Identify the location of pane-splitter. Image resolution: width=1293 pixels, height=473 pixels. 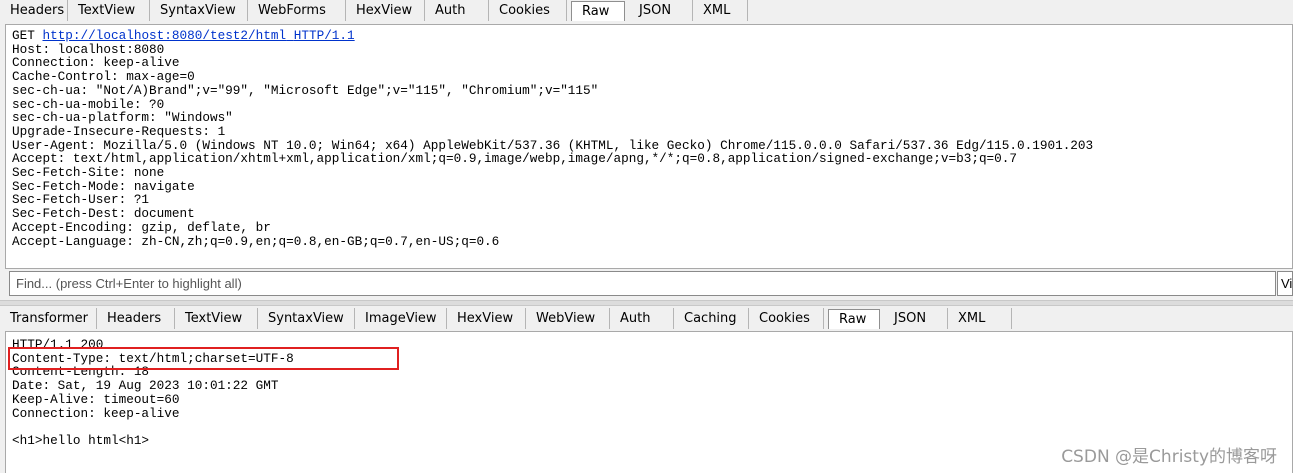
(646, 303).